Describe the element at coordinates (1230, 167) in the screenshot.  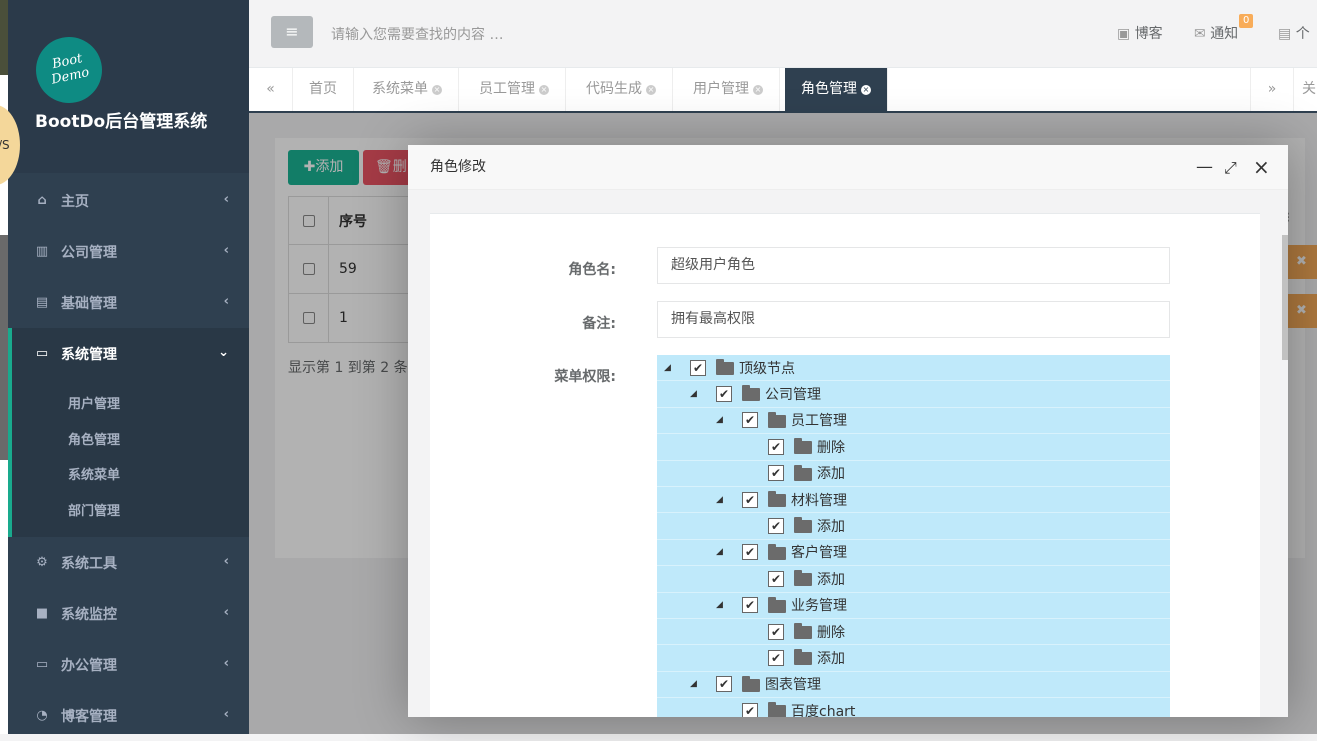
I see `maximize-icon: ⤢` at that location.